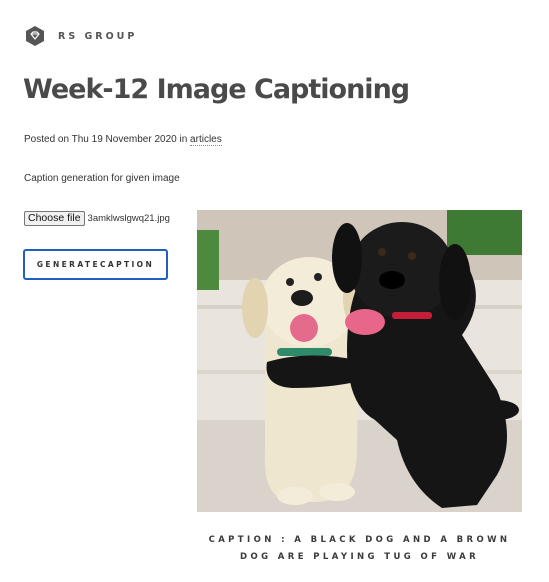 Image resolution: width=549 pixels, height=582 pixels. Describe the element at coordinates (95, 264) in the screenshot. I see `generate-caption-button: GENERATECAPTION` at that location.